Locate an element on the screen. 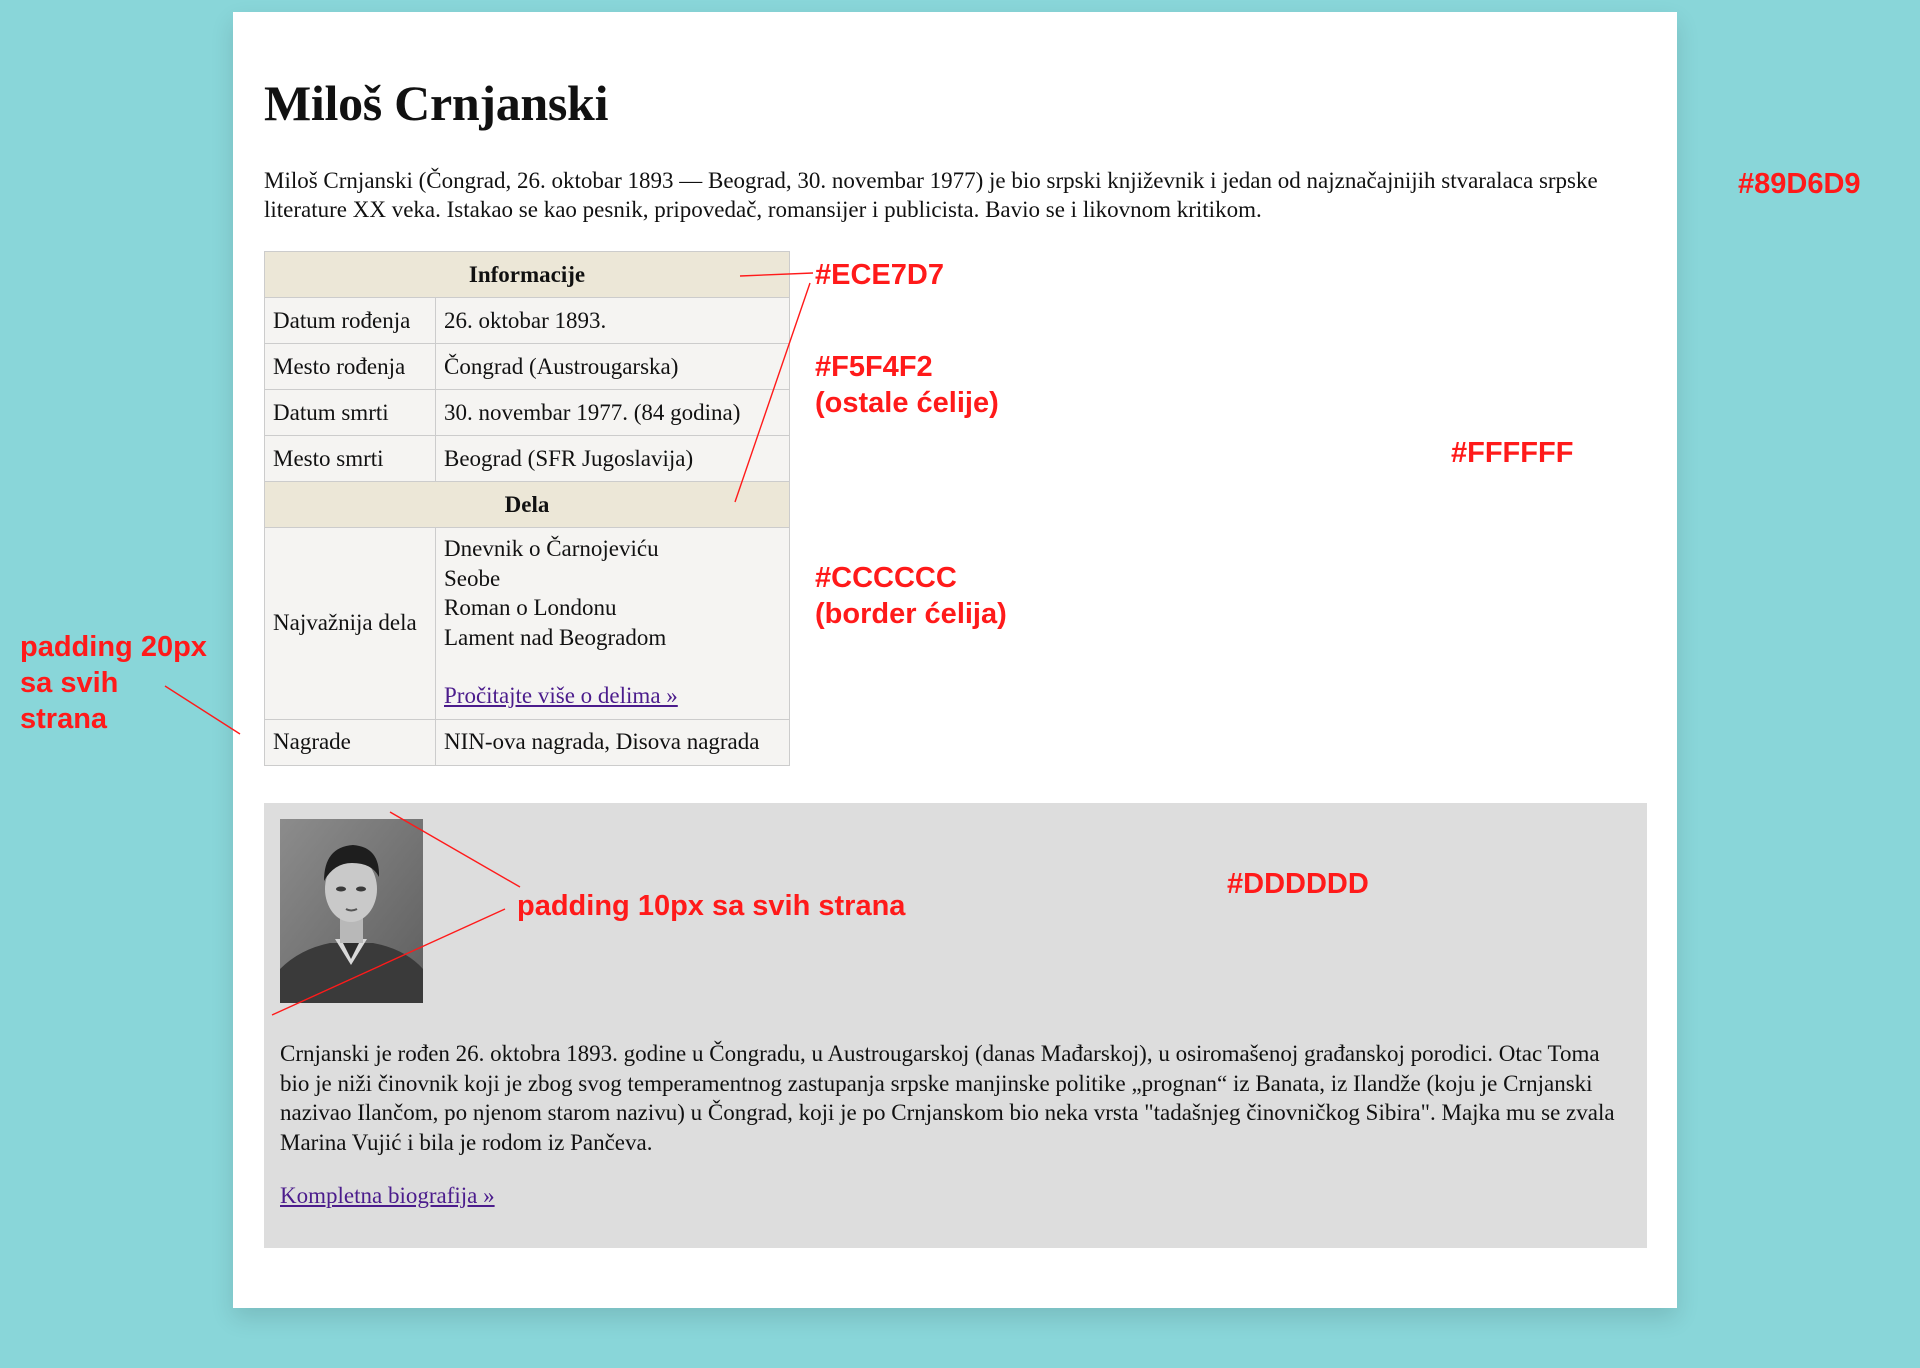  row-label: Datum rođenja is located at coordinates (350, 320).